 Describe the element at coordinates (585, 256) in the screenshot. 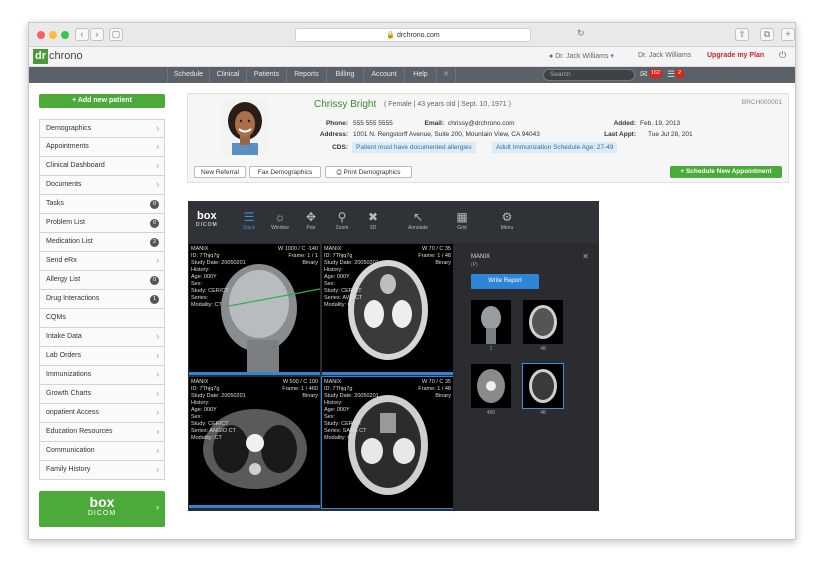

I see `close-icon: ✕` at that location.